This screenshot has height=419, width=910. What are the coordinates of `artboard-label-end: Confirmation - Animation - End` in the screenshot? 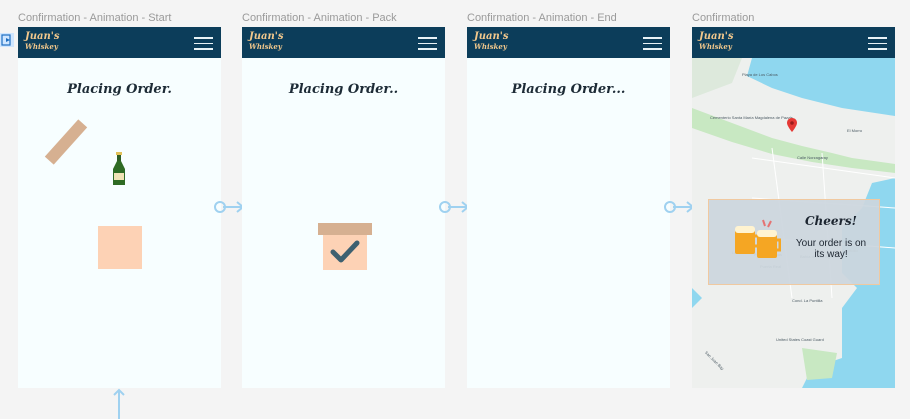 It's located at (542, 18).